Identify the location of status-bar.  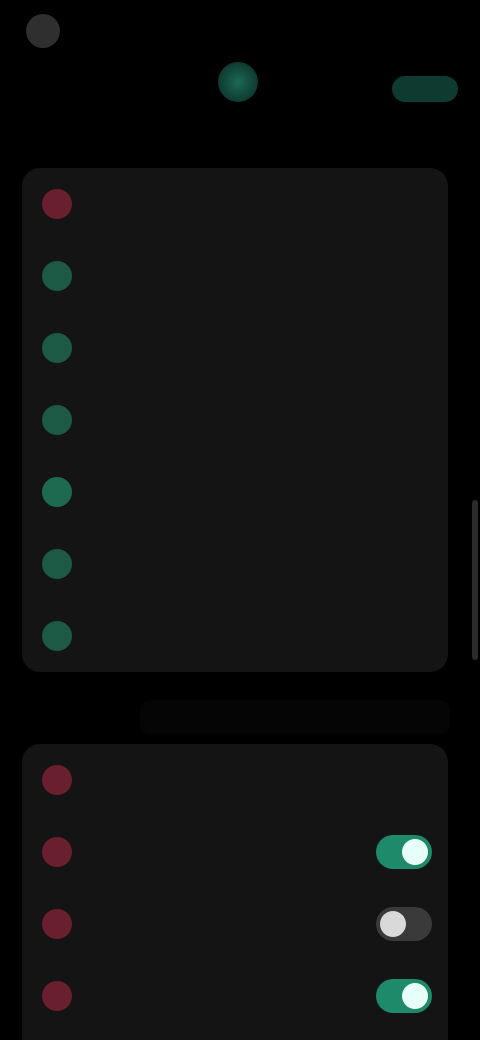
(240, 30).